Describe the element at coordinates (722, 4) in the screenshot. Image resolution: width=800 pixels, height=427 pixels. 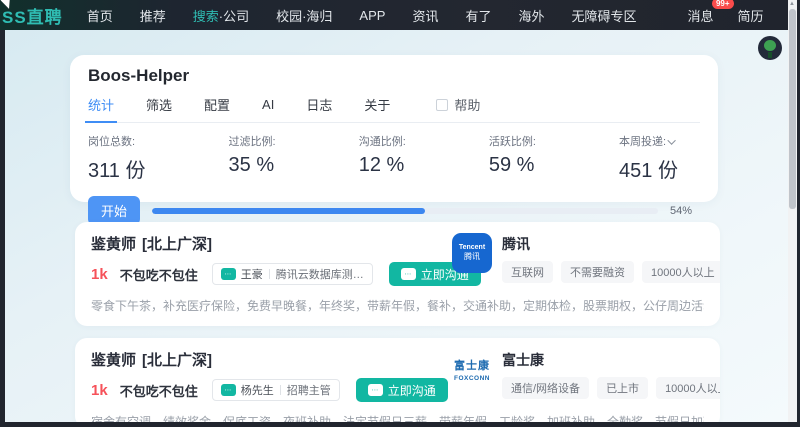
I see `message-count-badge: 99+` at that location.